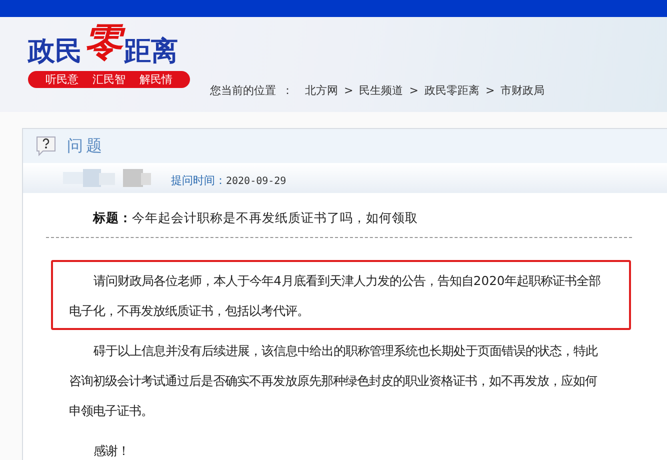  Describe the element at coordinates (243, 90) in the screenshot. I see `breadcrumb-label: 您当前的位置` at that location.